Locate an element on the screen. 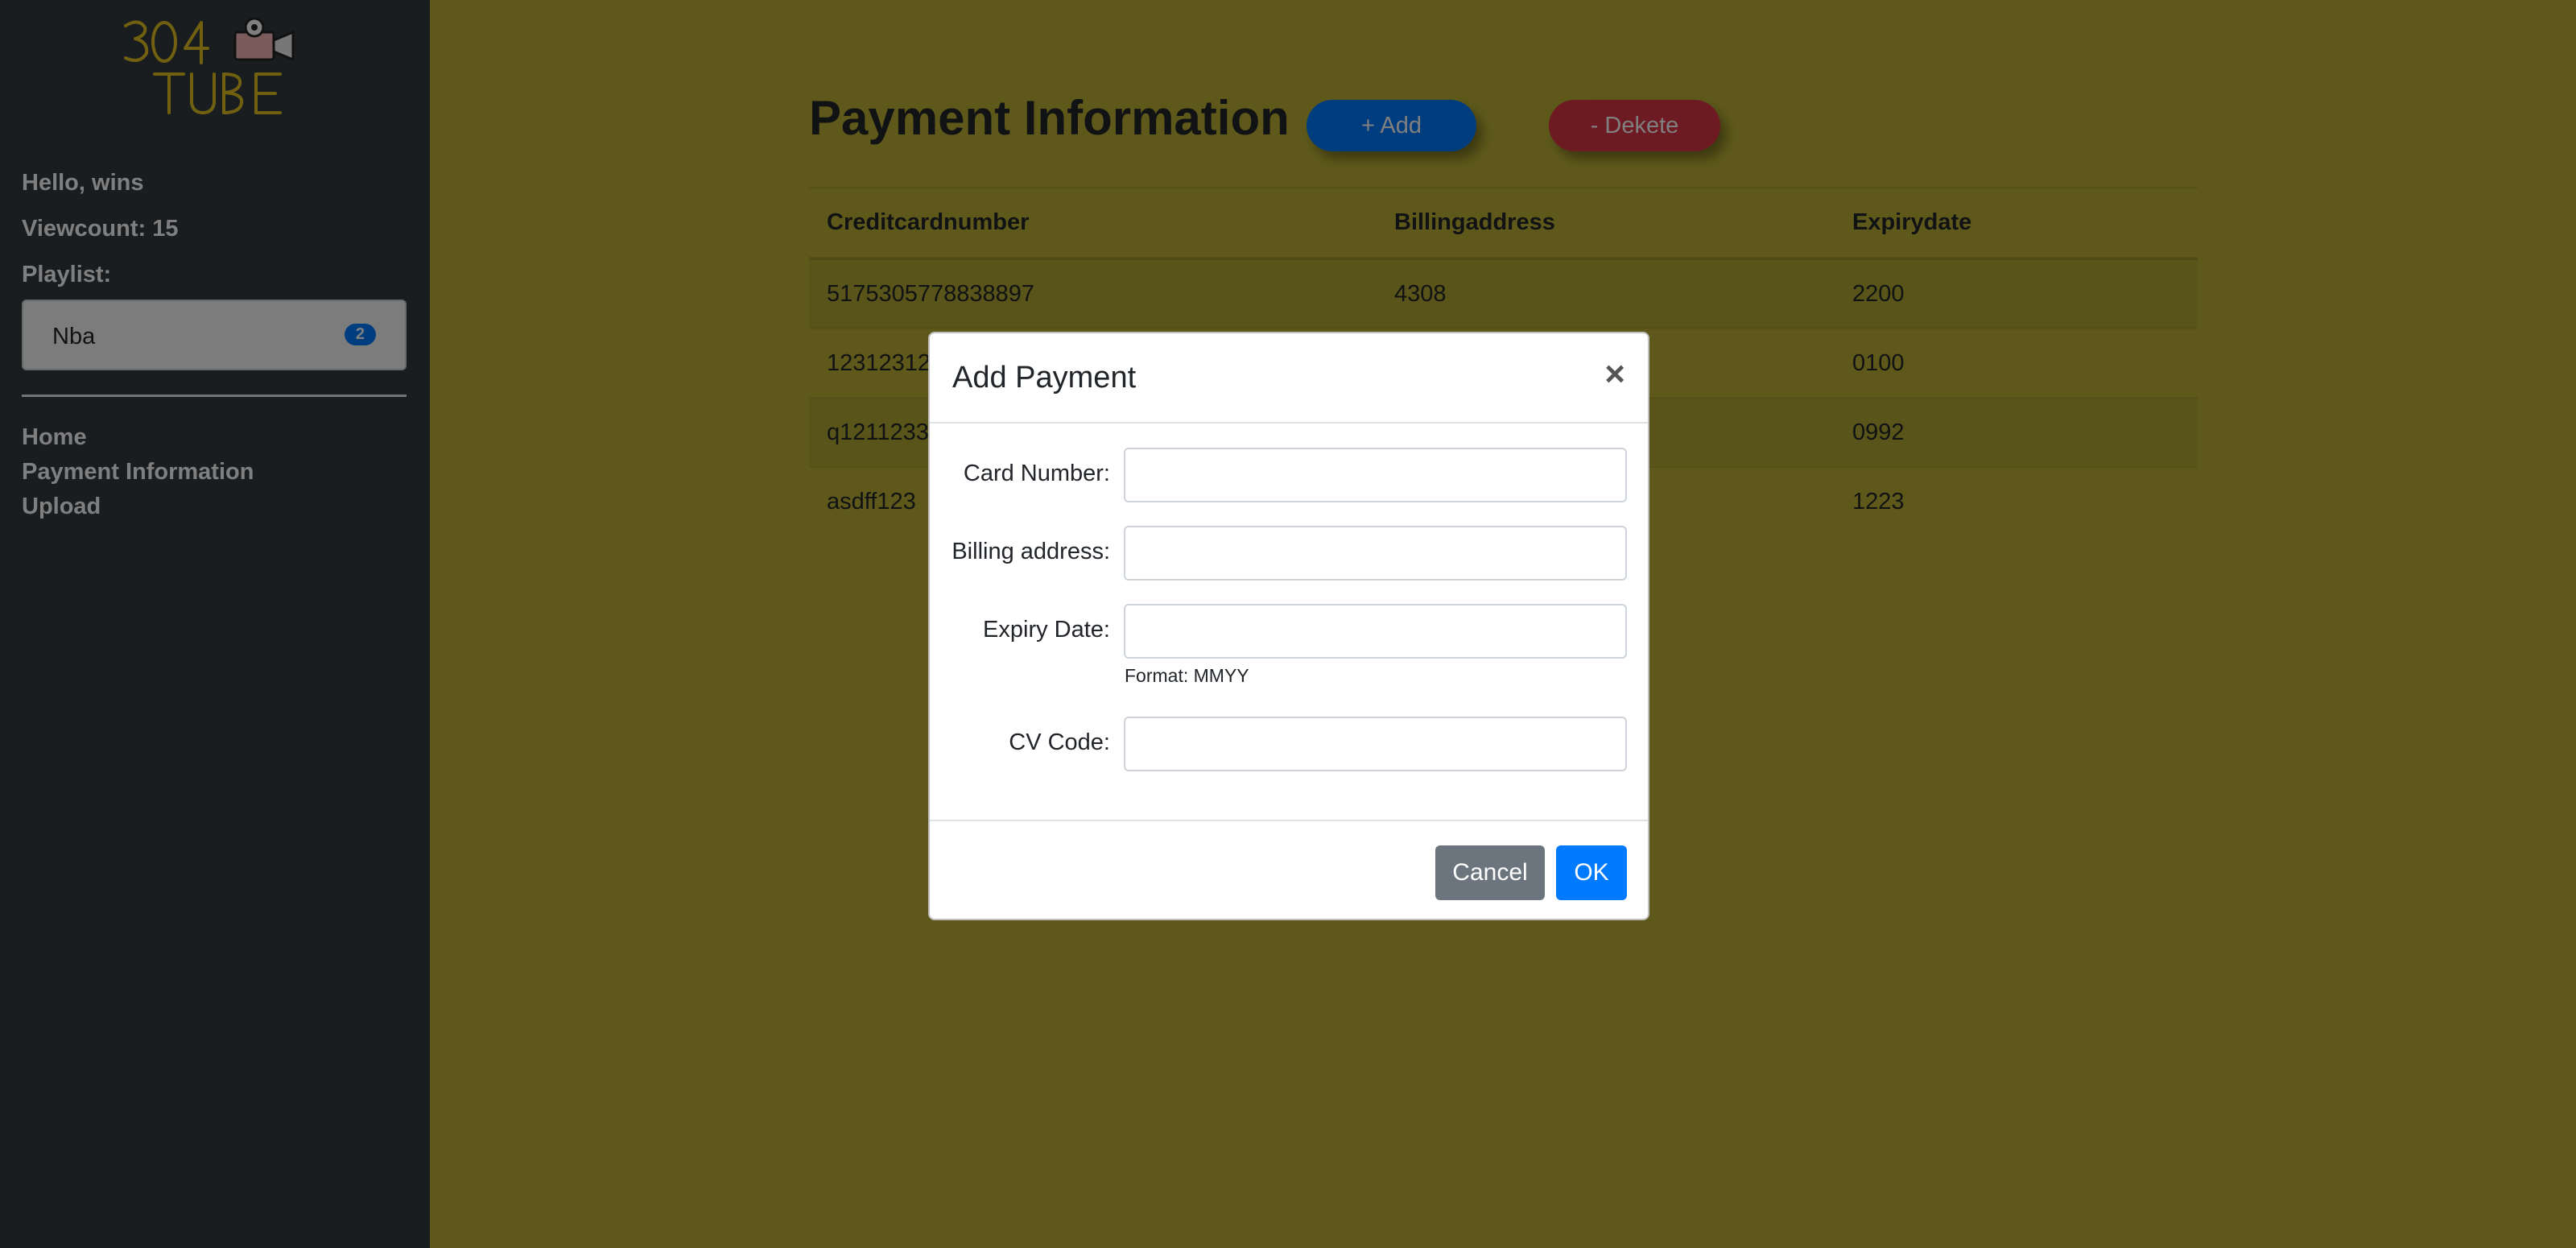  billing-address-label: Billing address: is located at coordinates (1031, 551).